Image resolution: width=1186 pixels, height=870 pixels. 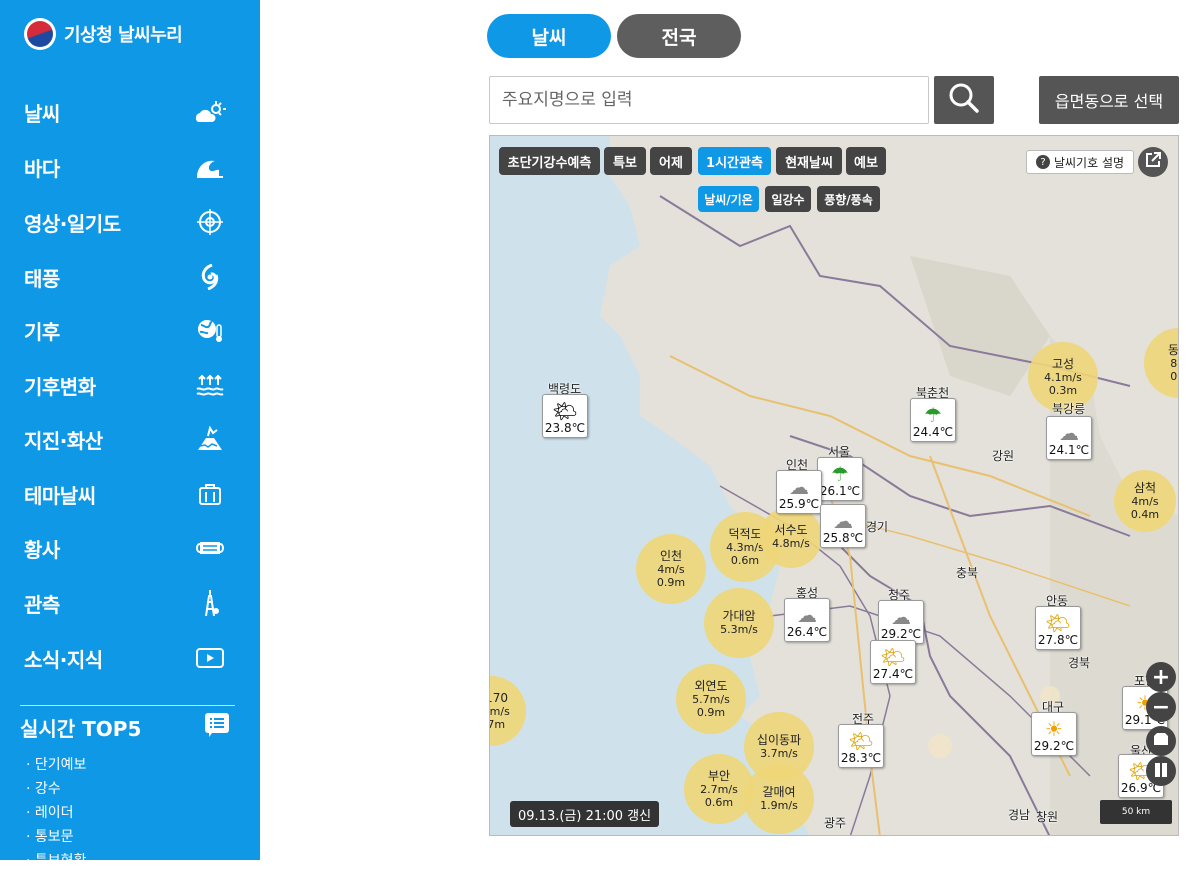 I want to click on map-tab-hourly-obs: 1시간관측, so click(x=734, y=161).